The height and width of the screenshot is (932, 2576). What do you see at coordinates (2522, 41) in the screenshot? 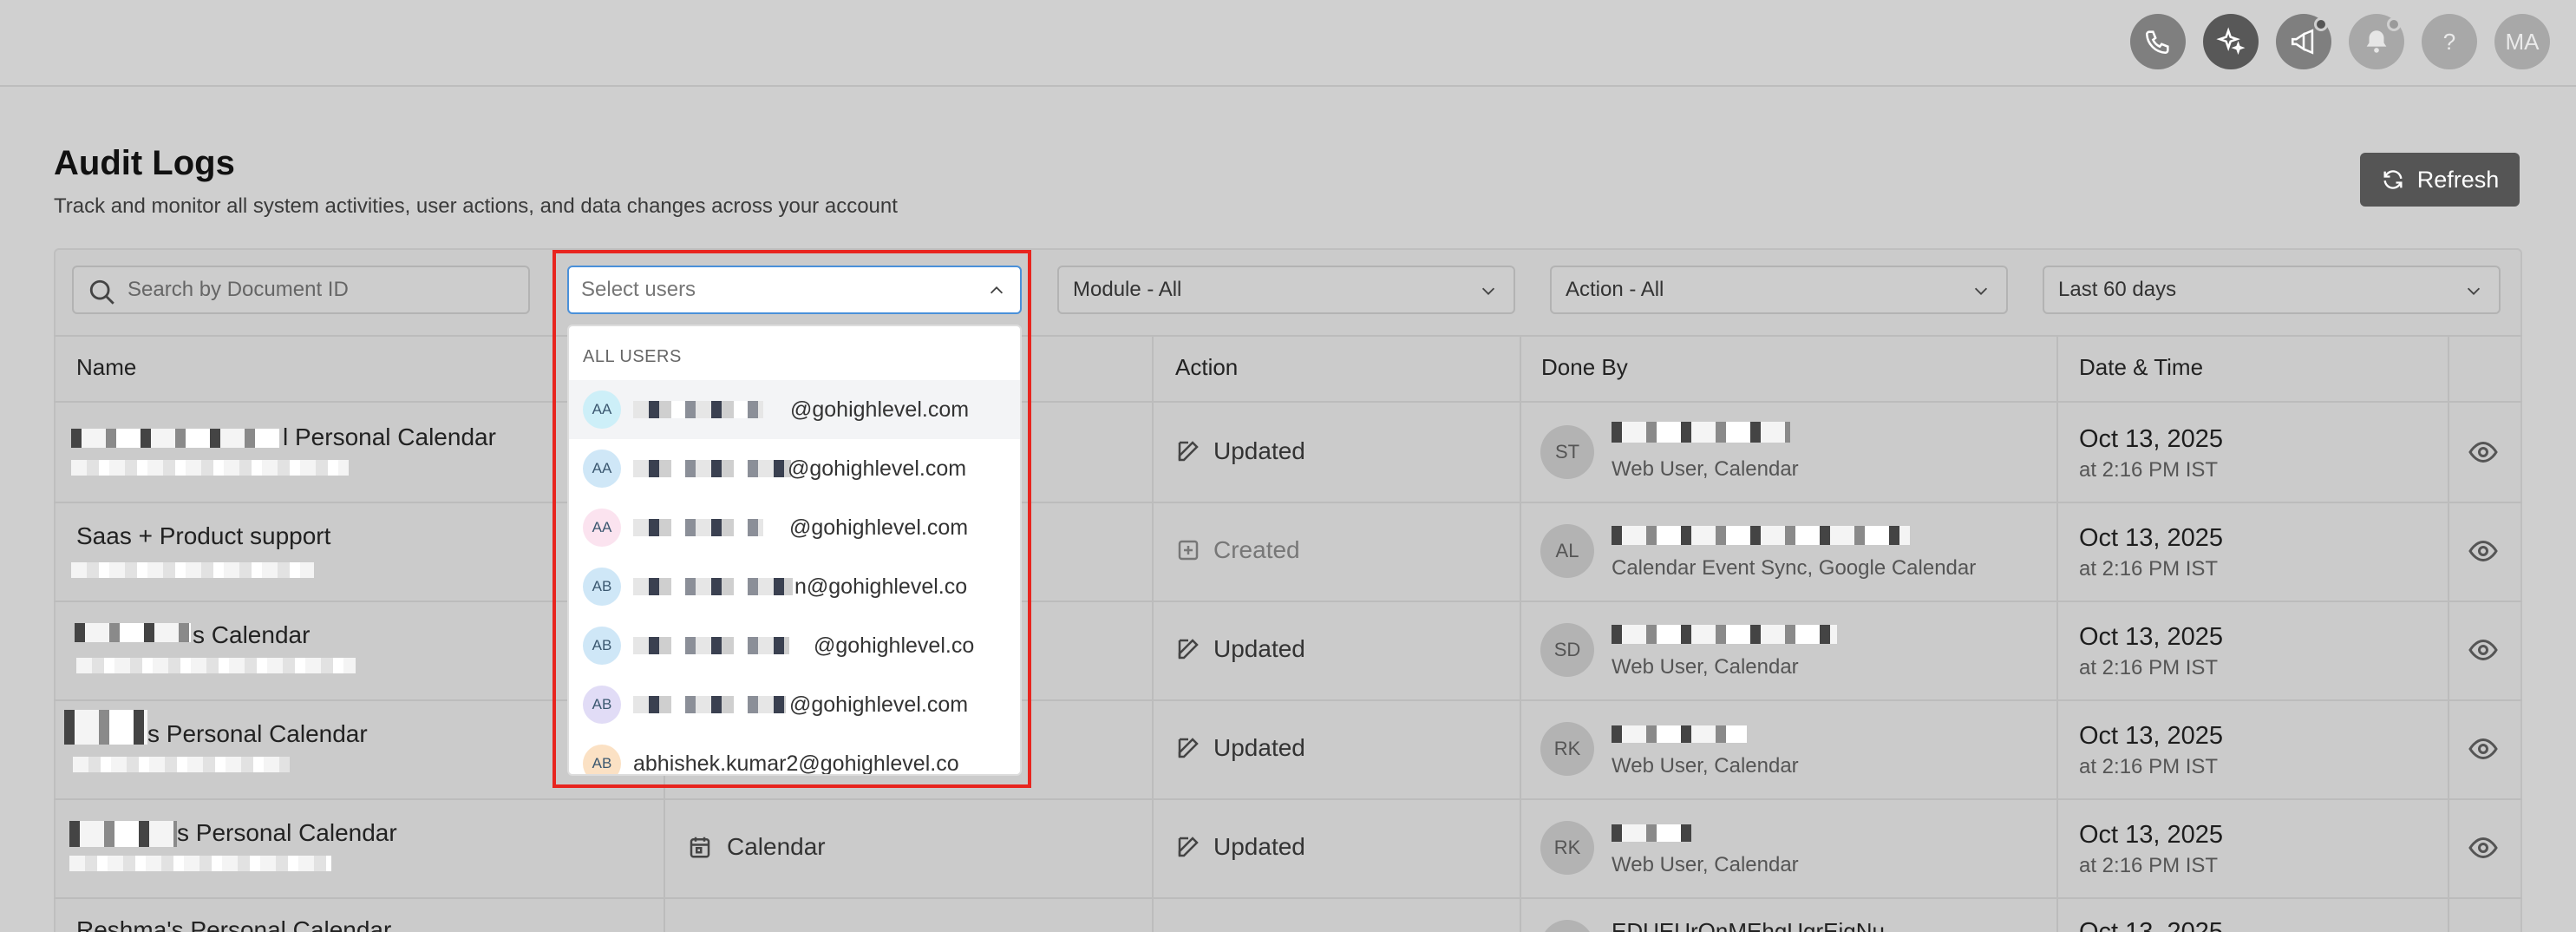
I see `user-avatar: MA` at bounding box center [2522, 41].